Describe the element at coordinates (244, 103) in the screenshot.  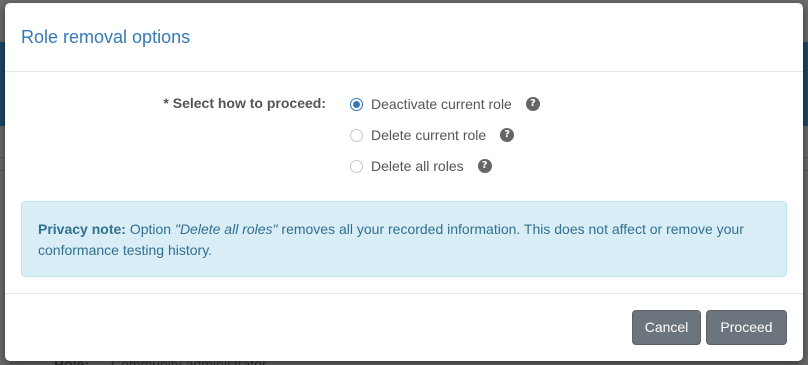
I see `proceed-options-label: * Select how to proceed:` at that location.